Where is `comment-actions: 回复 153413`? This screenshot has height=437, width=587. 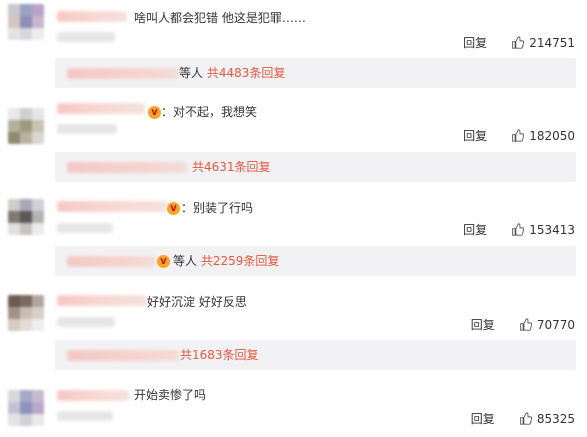
comment-actions: 回复 153413 is located at coordinates (519, 229).